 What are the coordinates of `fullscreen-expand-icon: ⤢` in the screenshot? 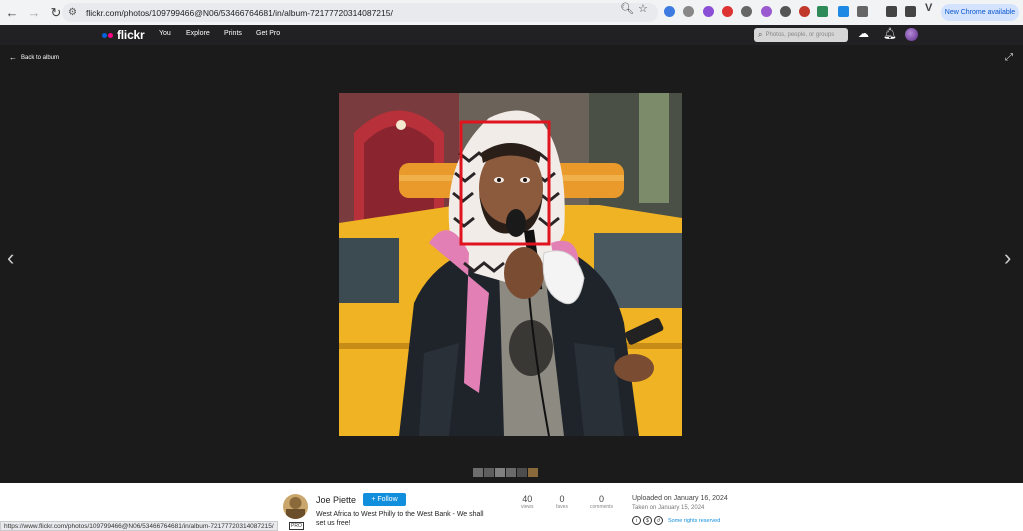 It's located at (1009, 57).